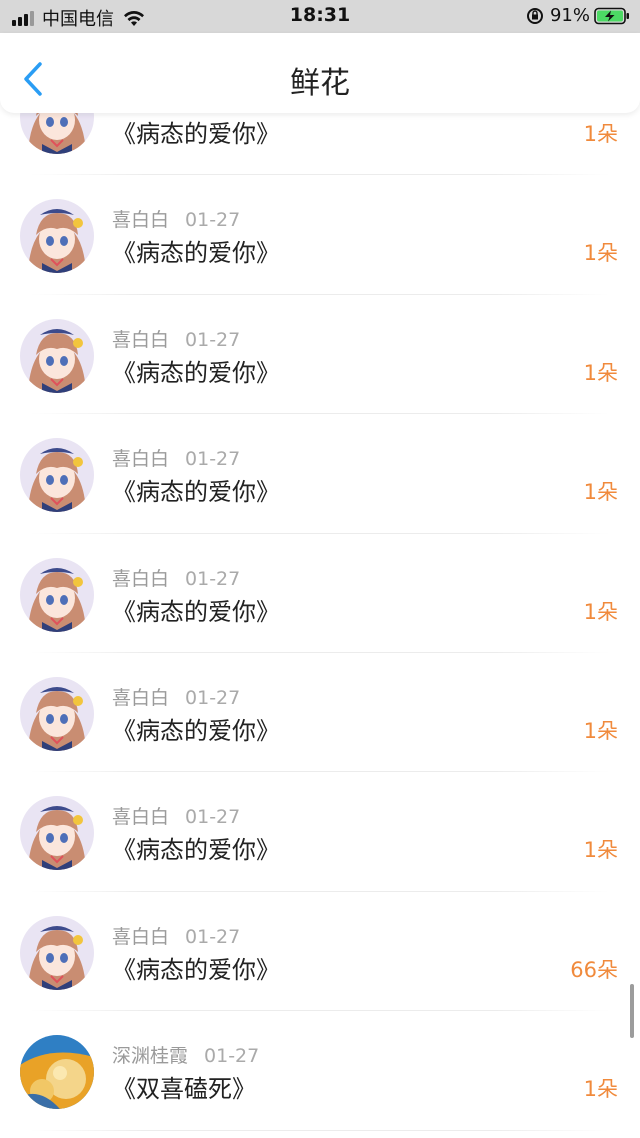 Image resolution: width=640 pixels, height=1138 pixels. I want to click on status-right: 91%, so click(578, 15).